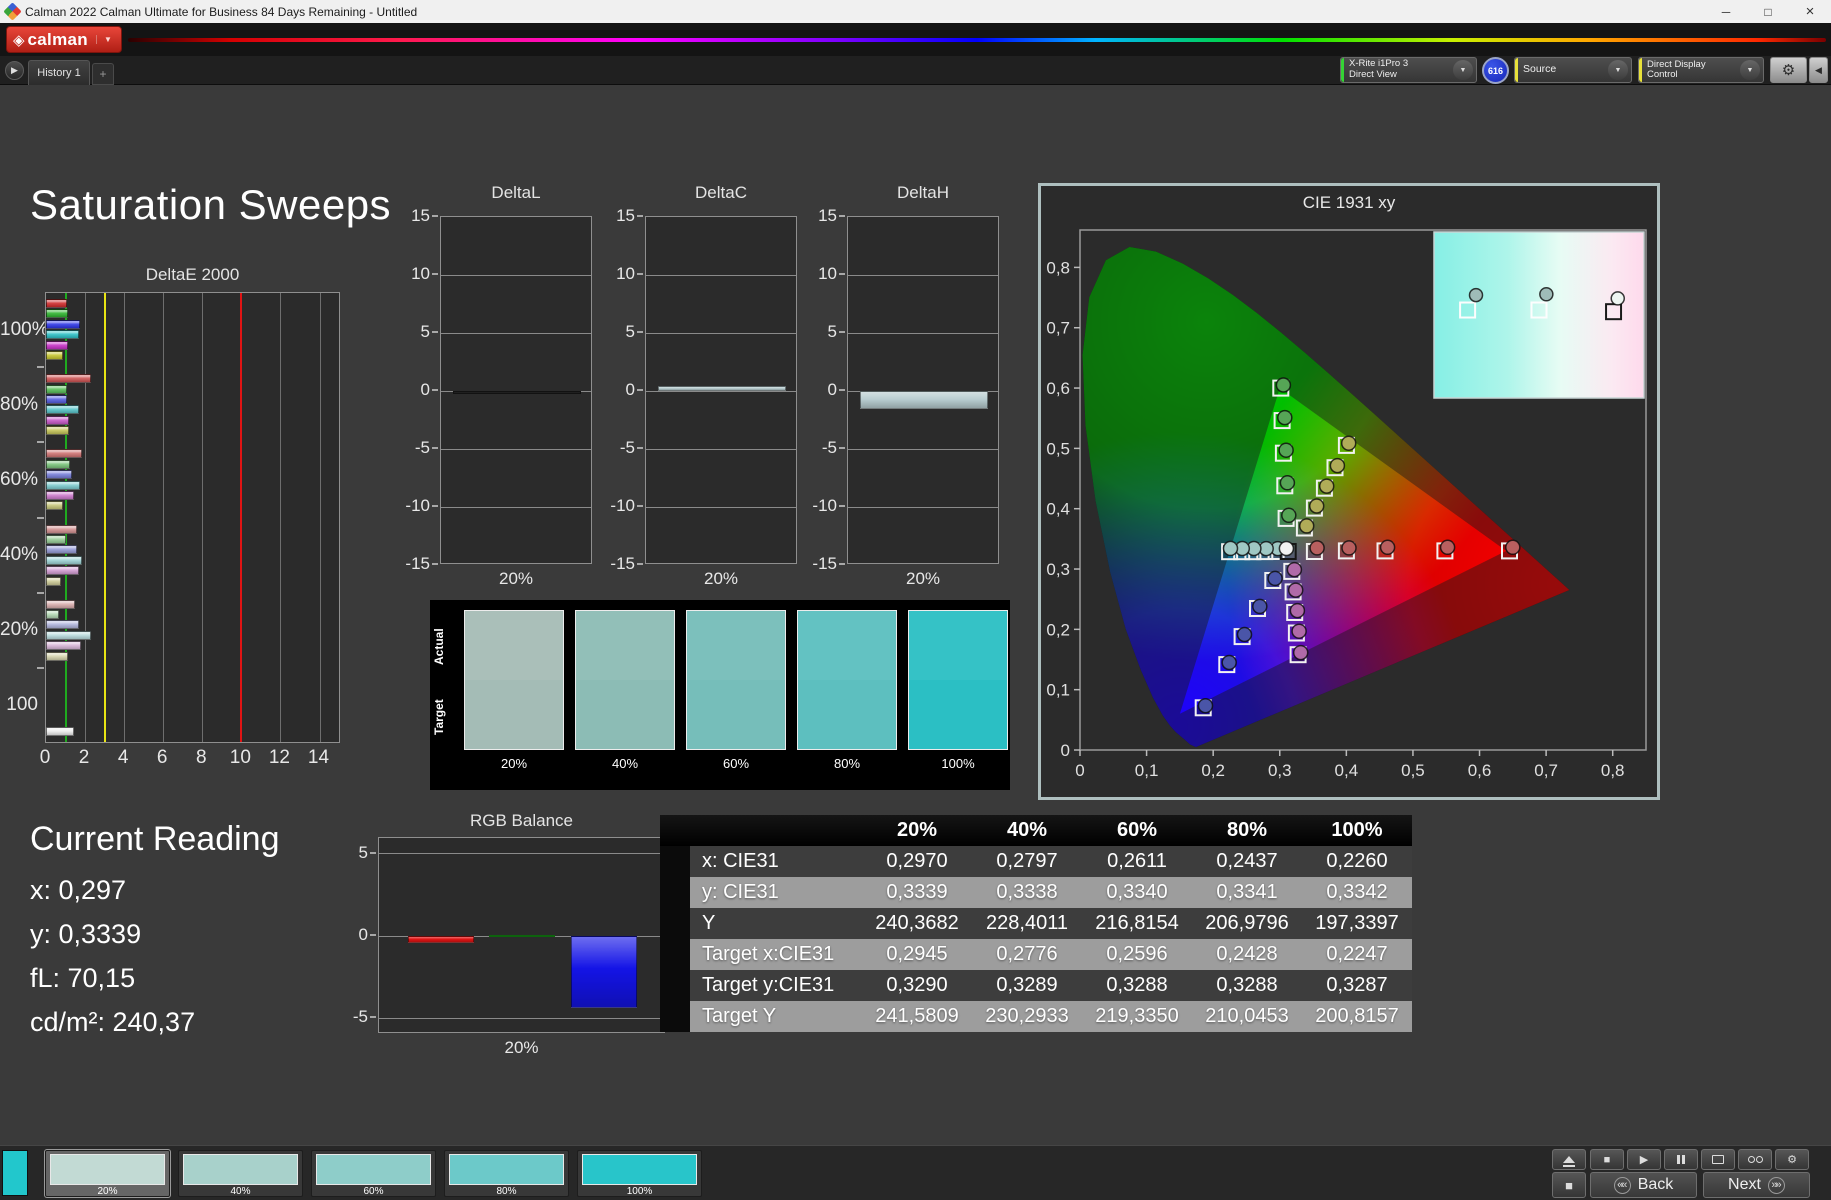 Image resolution: width=1831 pixels, height=1200 pixels. I want to click on next-button: Next »», so click(1756, 1185).